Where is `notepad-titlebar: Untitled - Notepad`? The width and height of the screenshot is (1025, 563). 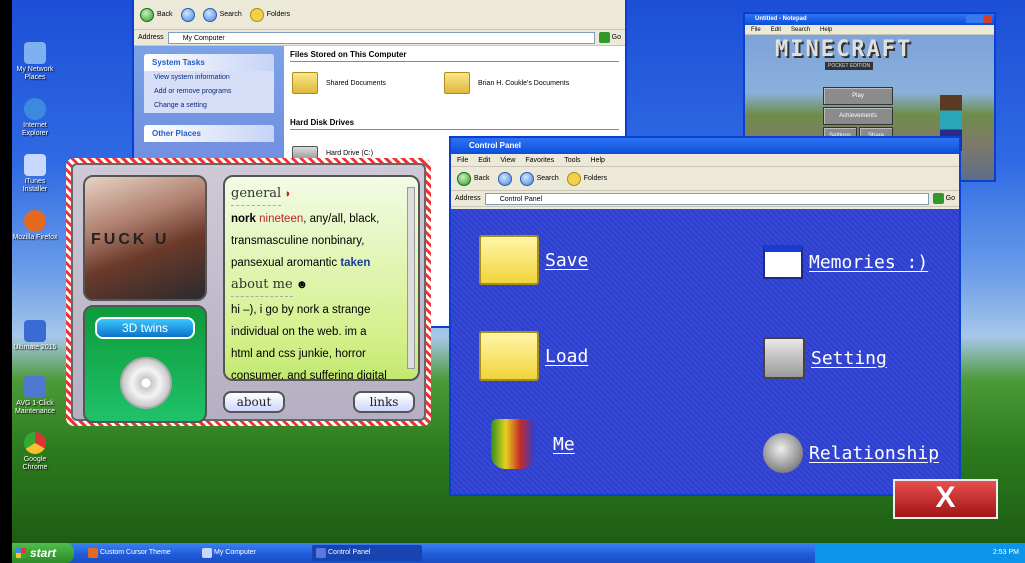 notepad-titlebar: Untitled - Notepad is located at coordinates (869, 19).